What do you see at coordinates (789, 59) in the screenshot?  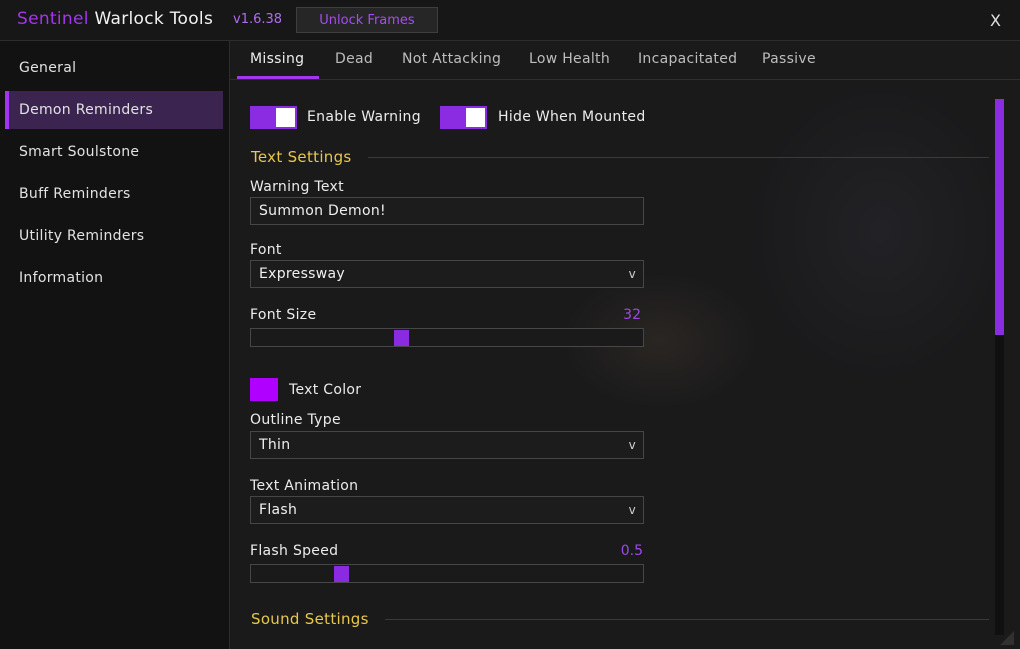 I see `tab-passive: Passive` at bounding box center [789, 59].